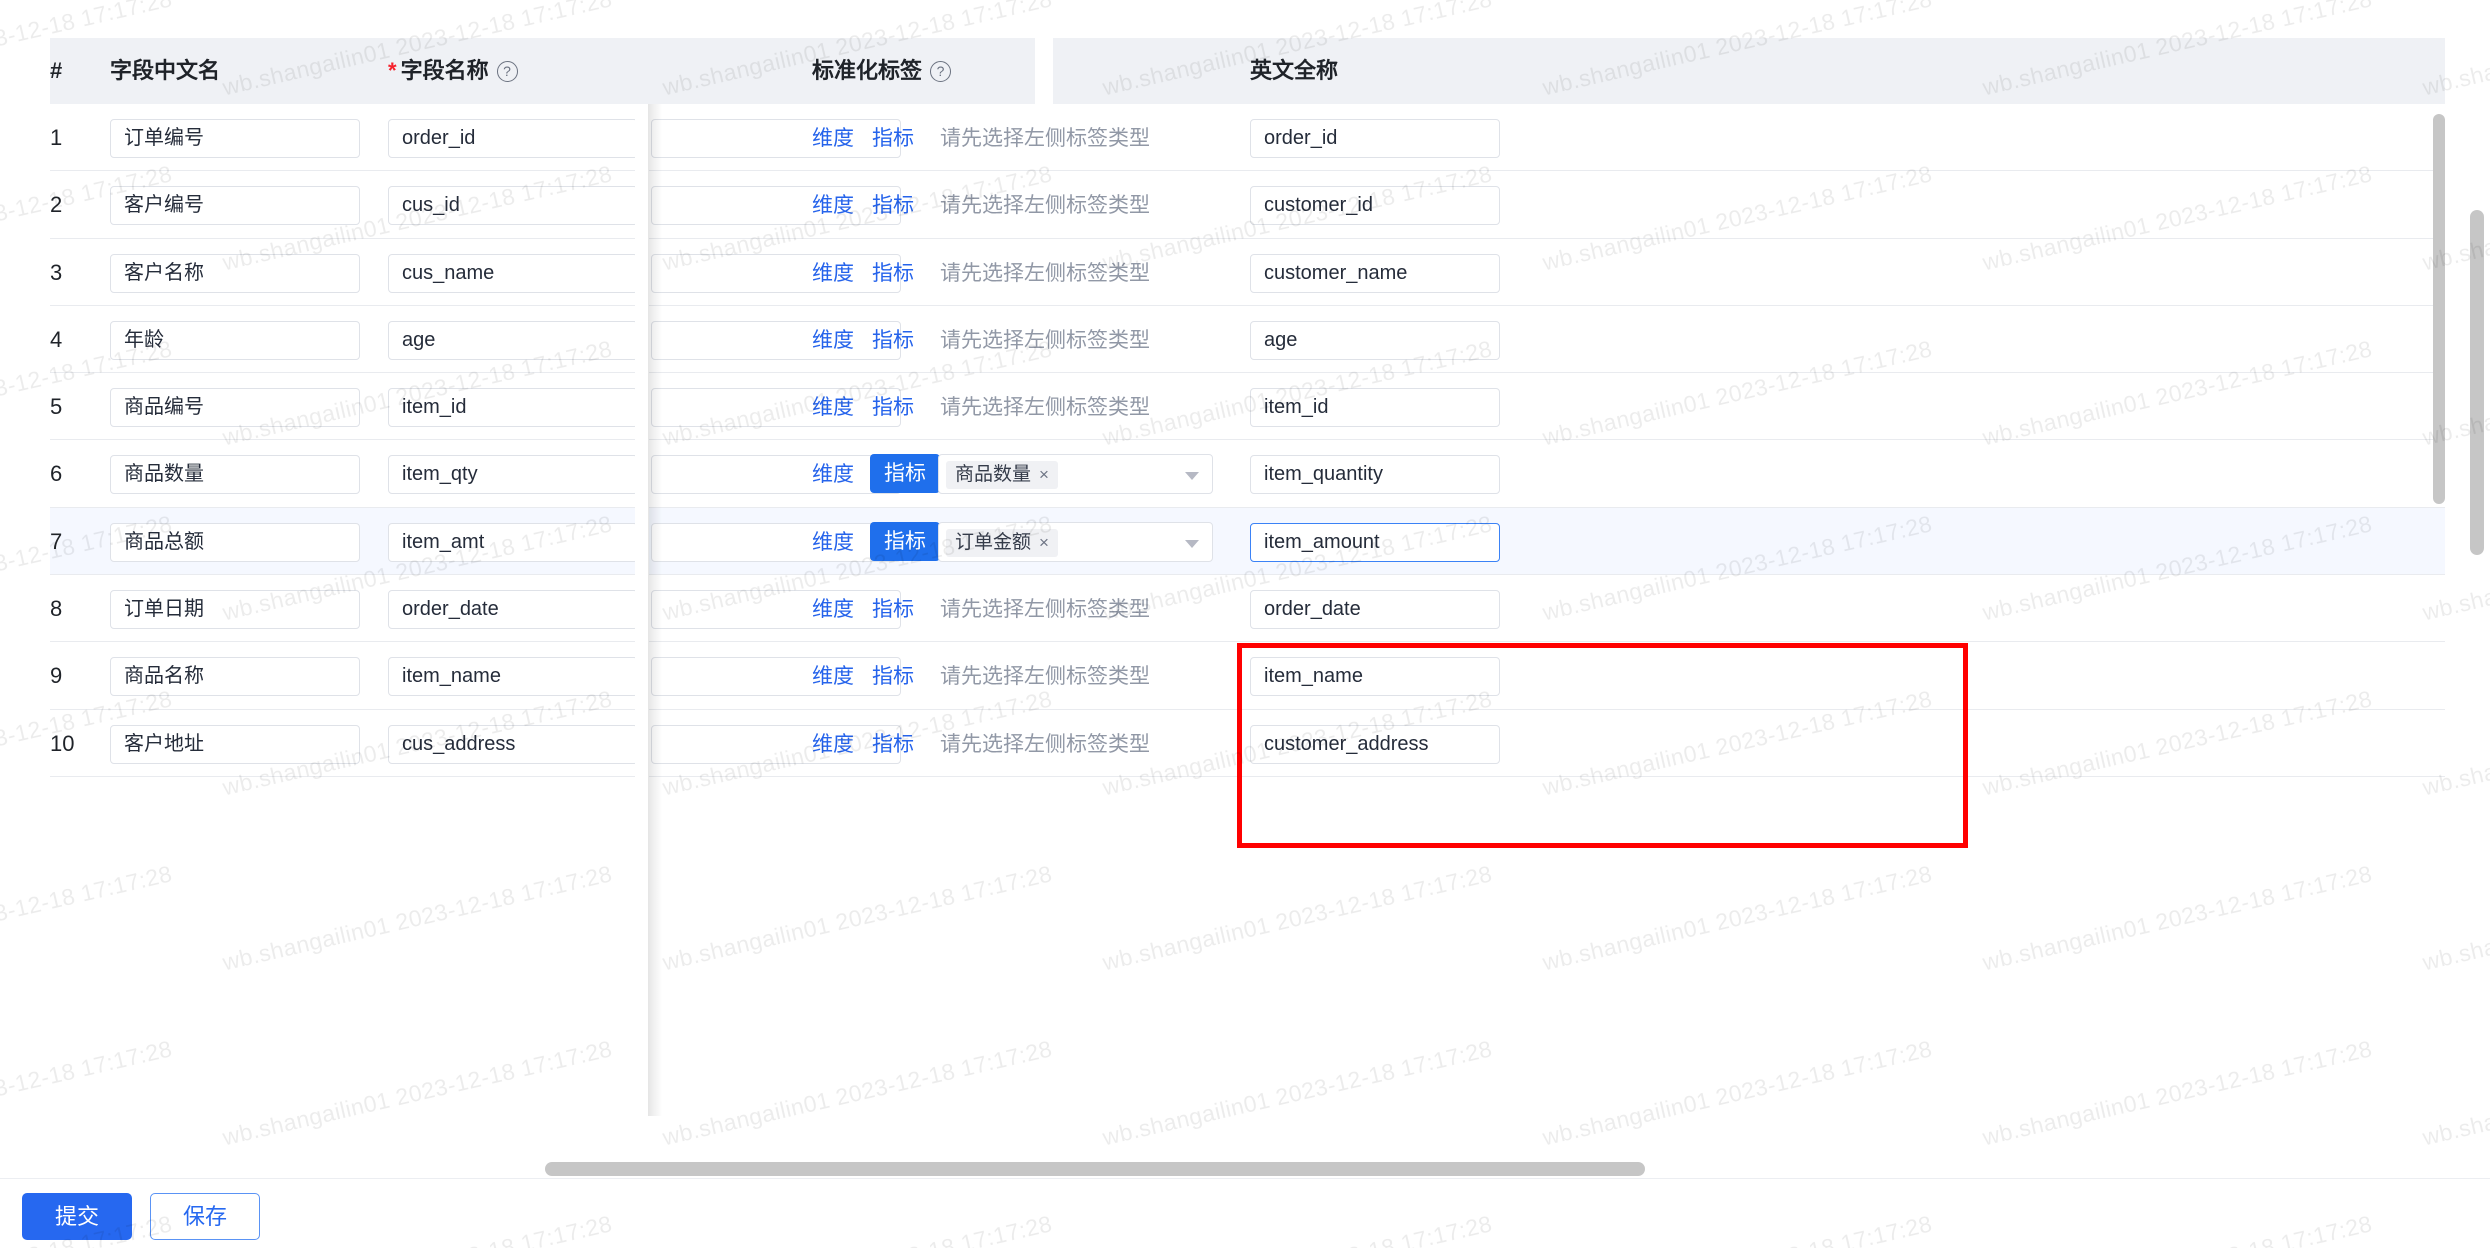 The image size is (2490, 1248). I want to click on field-name-input: item_qty, so click(513, 475).